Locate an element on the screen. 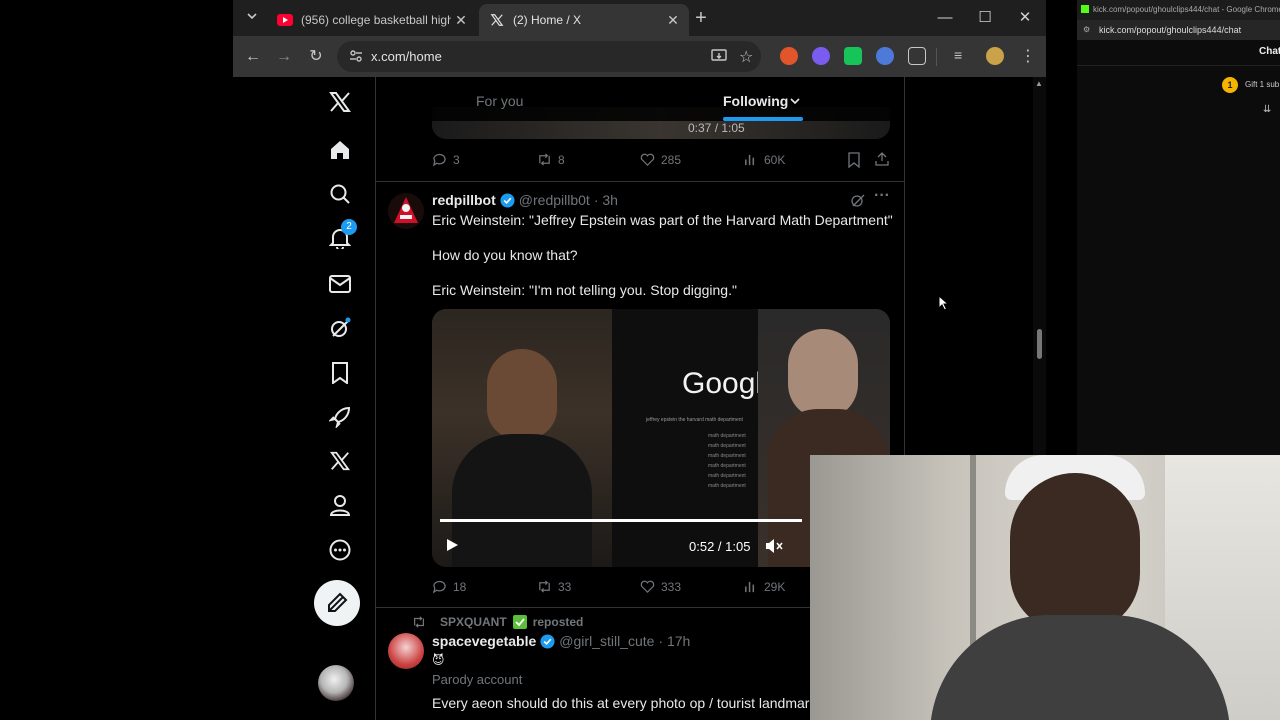 The width and height of the screenshot is (1280, 720). bookmarks-icon is located at coordinates (340, 373).